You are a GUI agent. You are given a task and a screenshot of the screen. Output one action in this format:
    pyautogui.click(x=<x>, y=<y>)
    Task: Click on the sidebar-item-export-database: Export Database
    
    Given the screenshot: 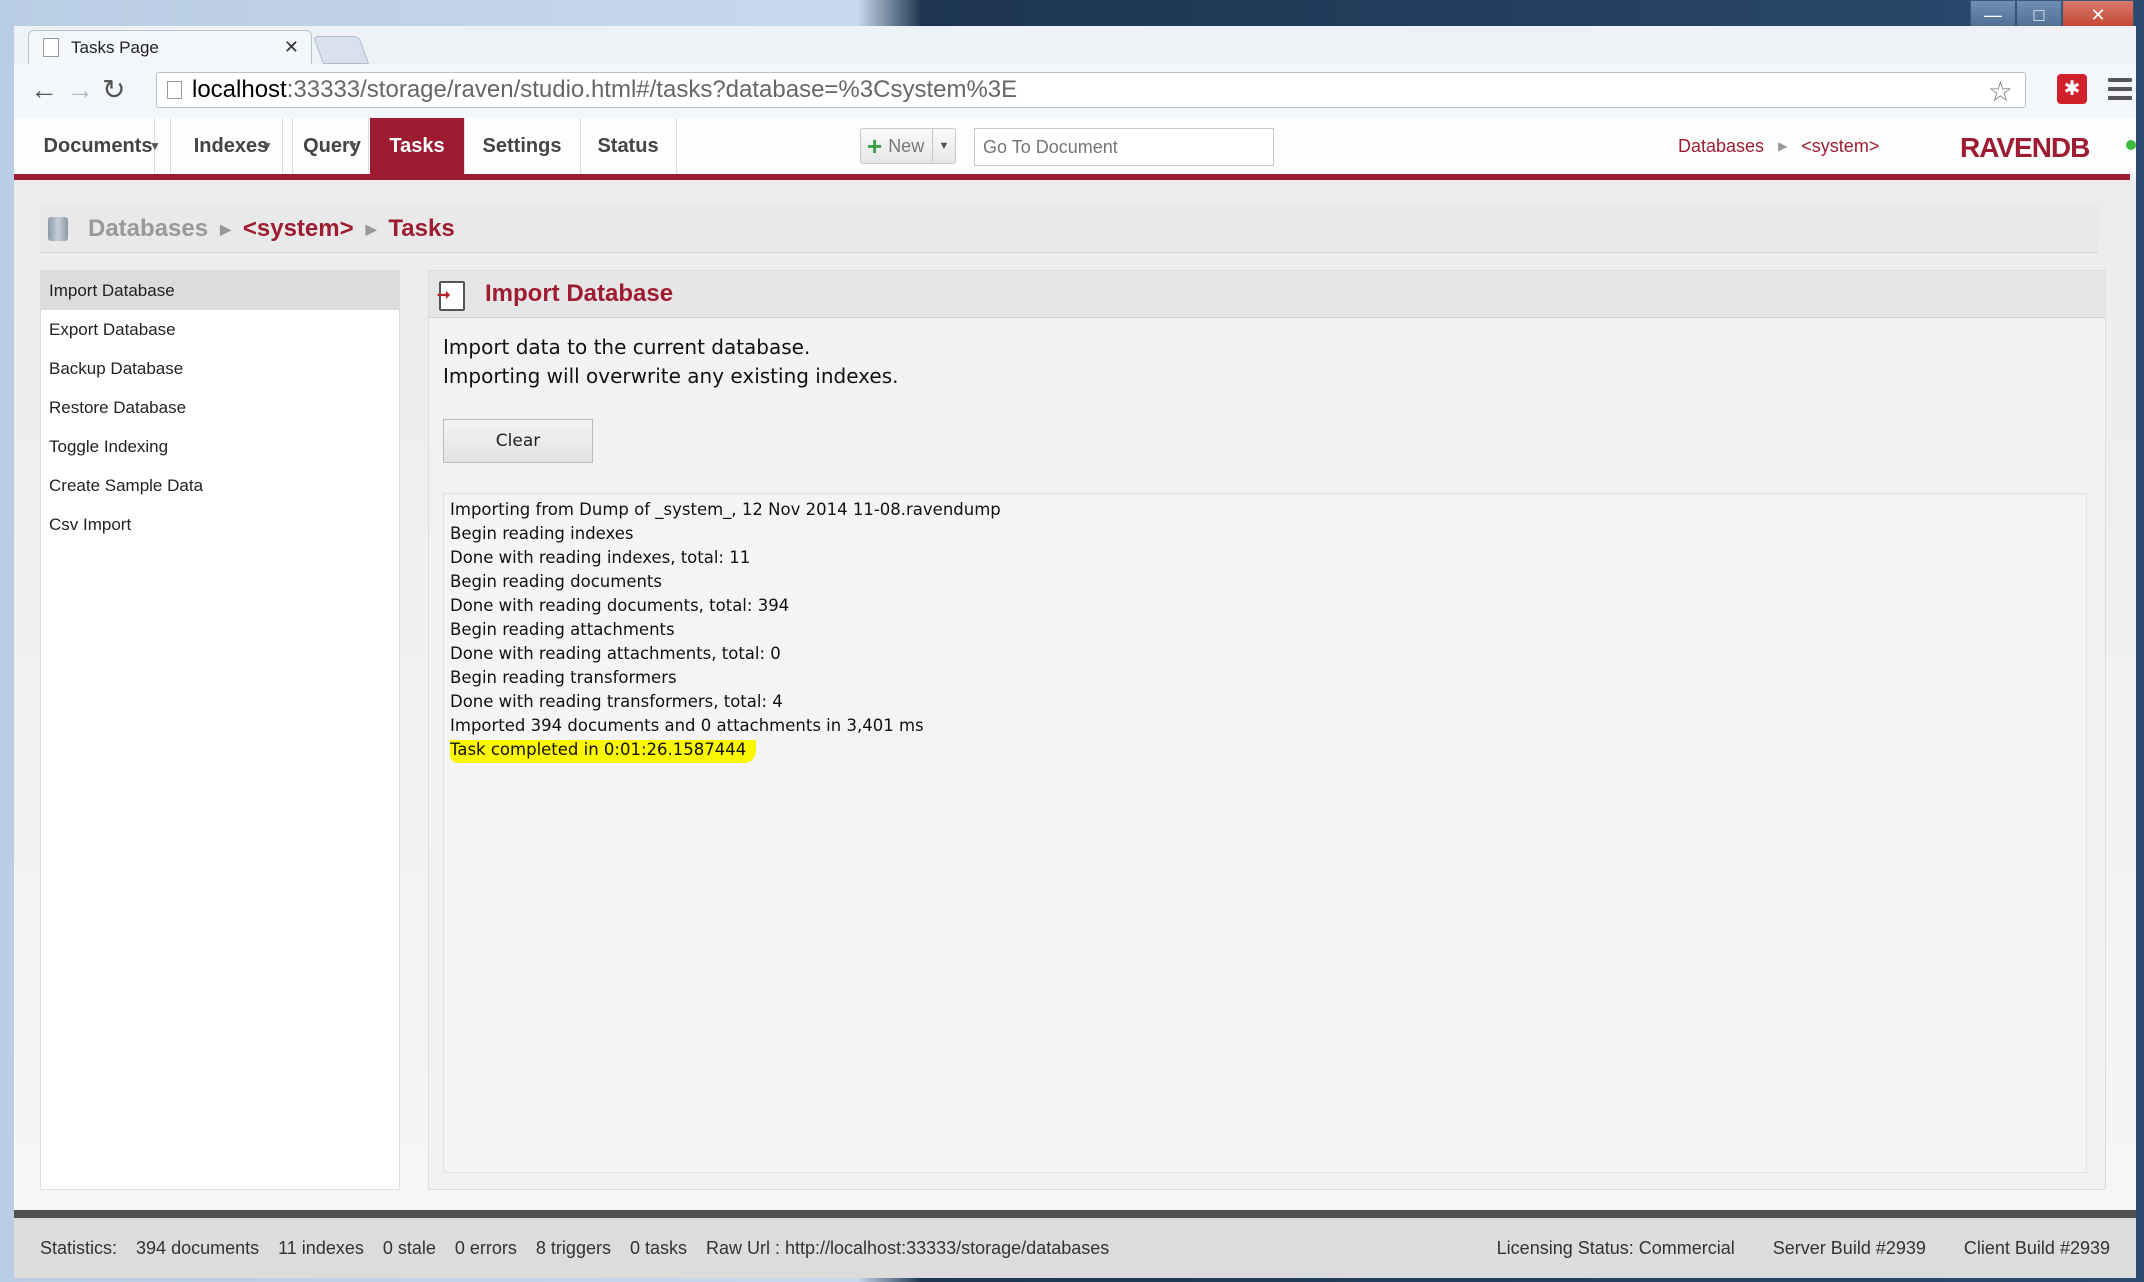 What is the action you would take?
    pyautogui.click(x=220, y=329)
    